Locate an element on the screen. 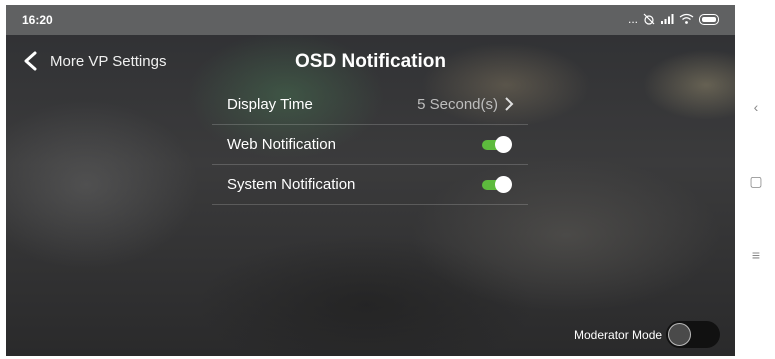  nav-home-icon: ▢ is located at coordinates (756, 181).